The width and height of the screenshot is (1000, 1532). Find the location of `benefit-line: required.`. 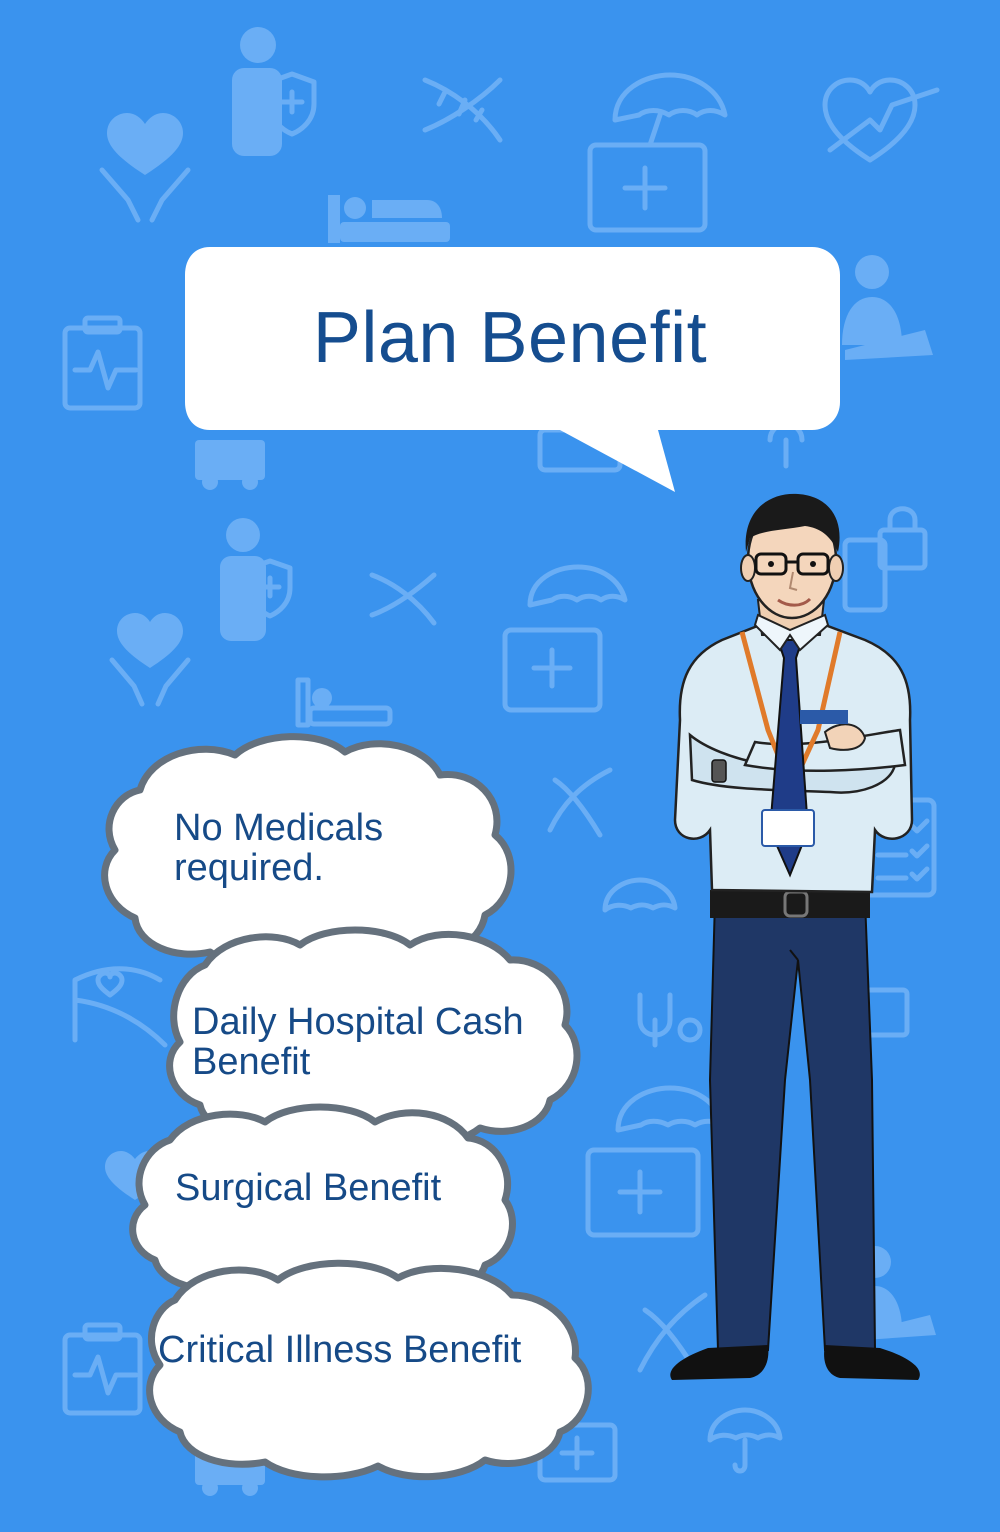

benefit-line: required. is located at coordinates (249, 868).